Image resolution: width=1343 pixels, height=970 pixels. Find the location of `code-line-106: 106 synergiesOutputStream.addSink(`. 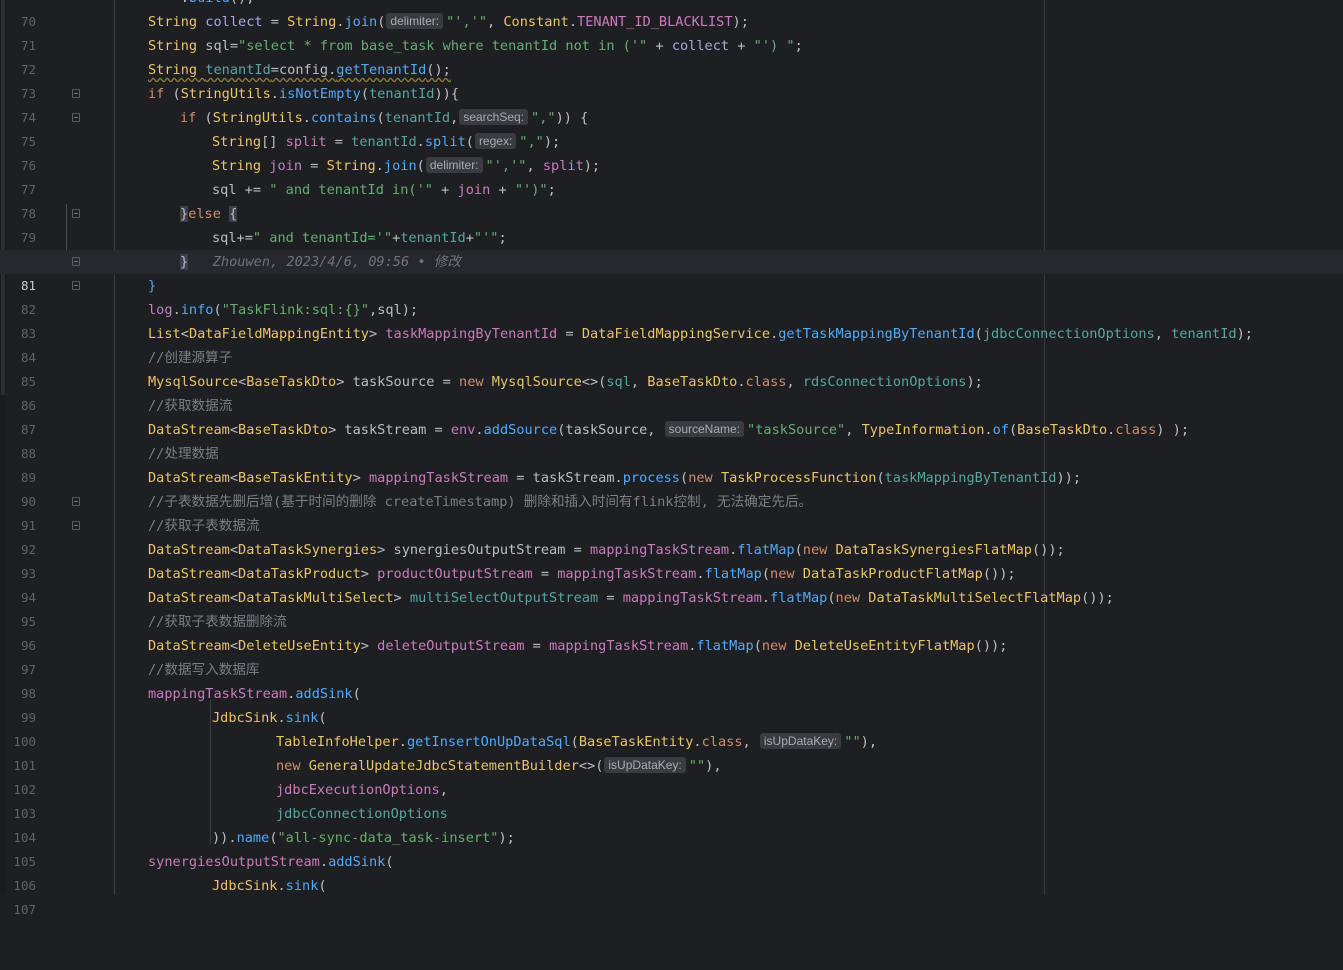

code-line-106: 106 synergiesOutputStream.addSink( is located at coordinates (671, 871).